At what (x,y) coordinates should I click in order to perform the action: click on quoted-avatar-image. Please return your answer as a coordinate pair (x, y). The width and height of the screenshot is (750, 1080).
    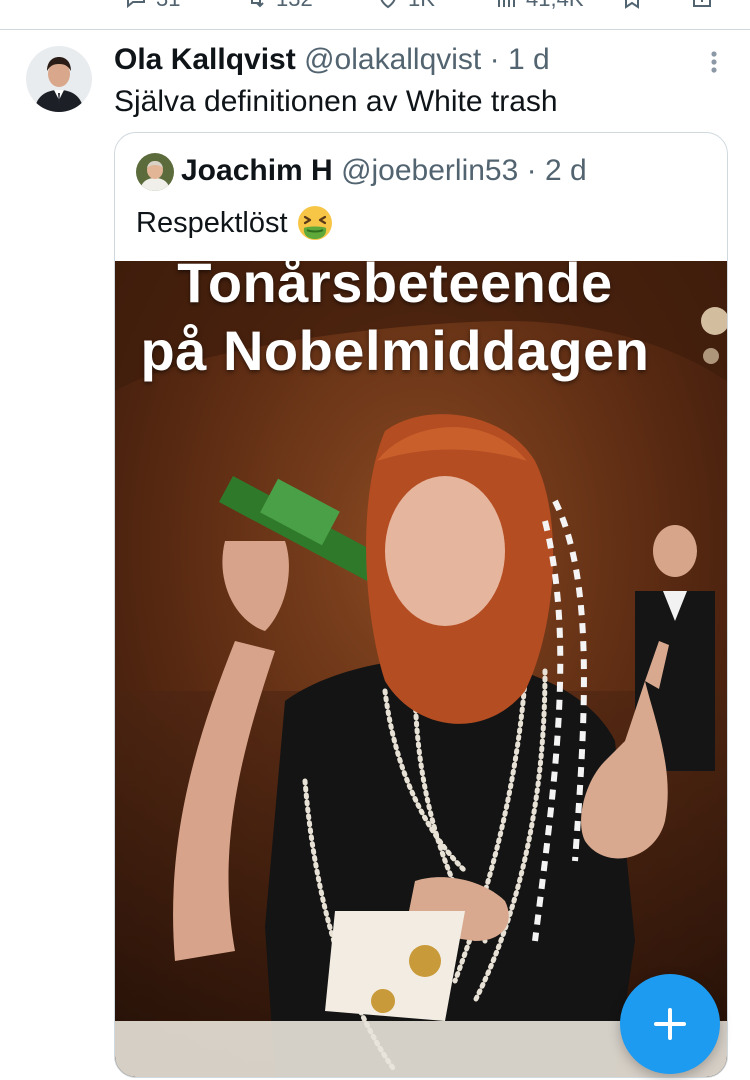
    Looking at the image, I should click on (155, 172).